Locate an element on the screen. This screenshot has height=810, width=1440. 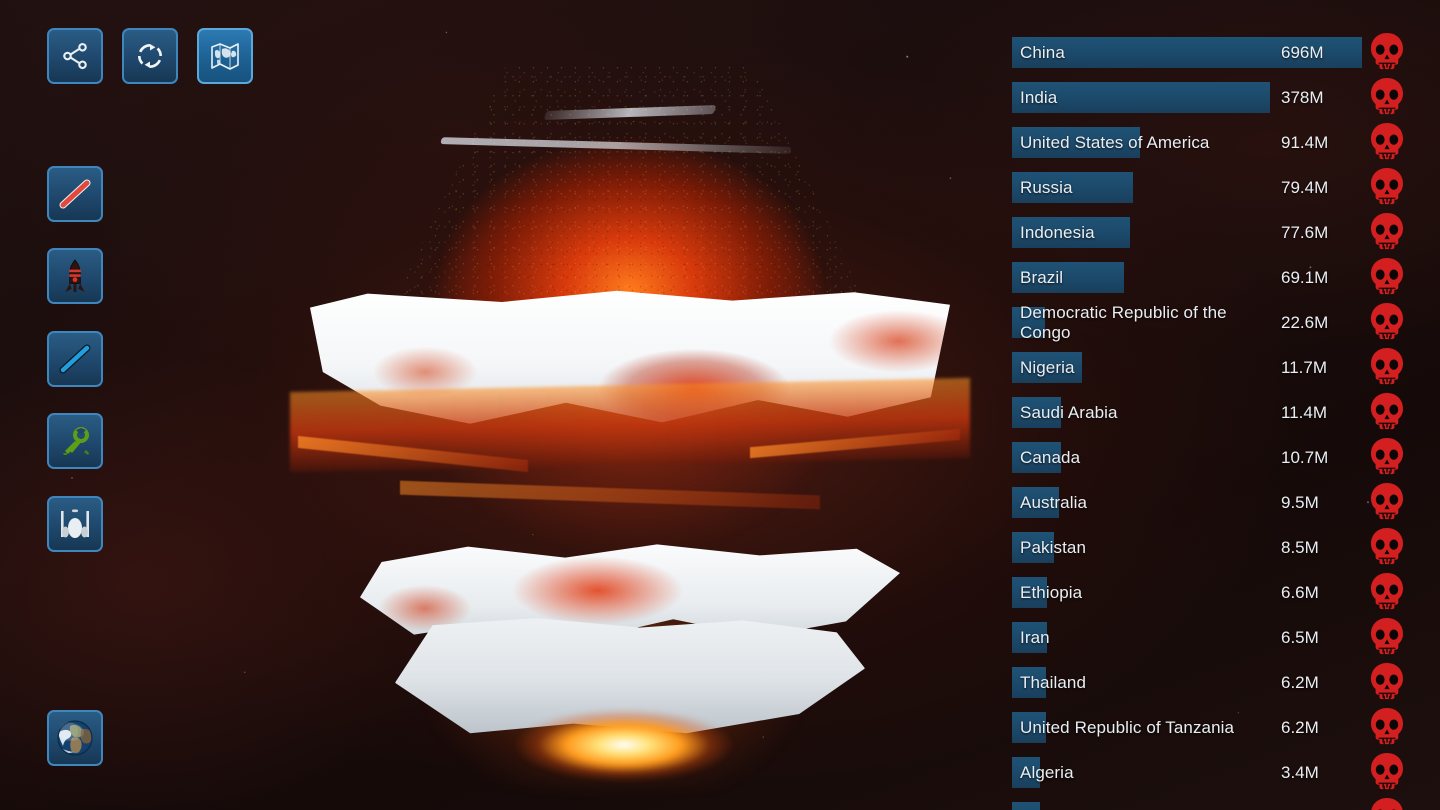
casualty-value: 8.5M is located at coordinates (1300, 547).